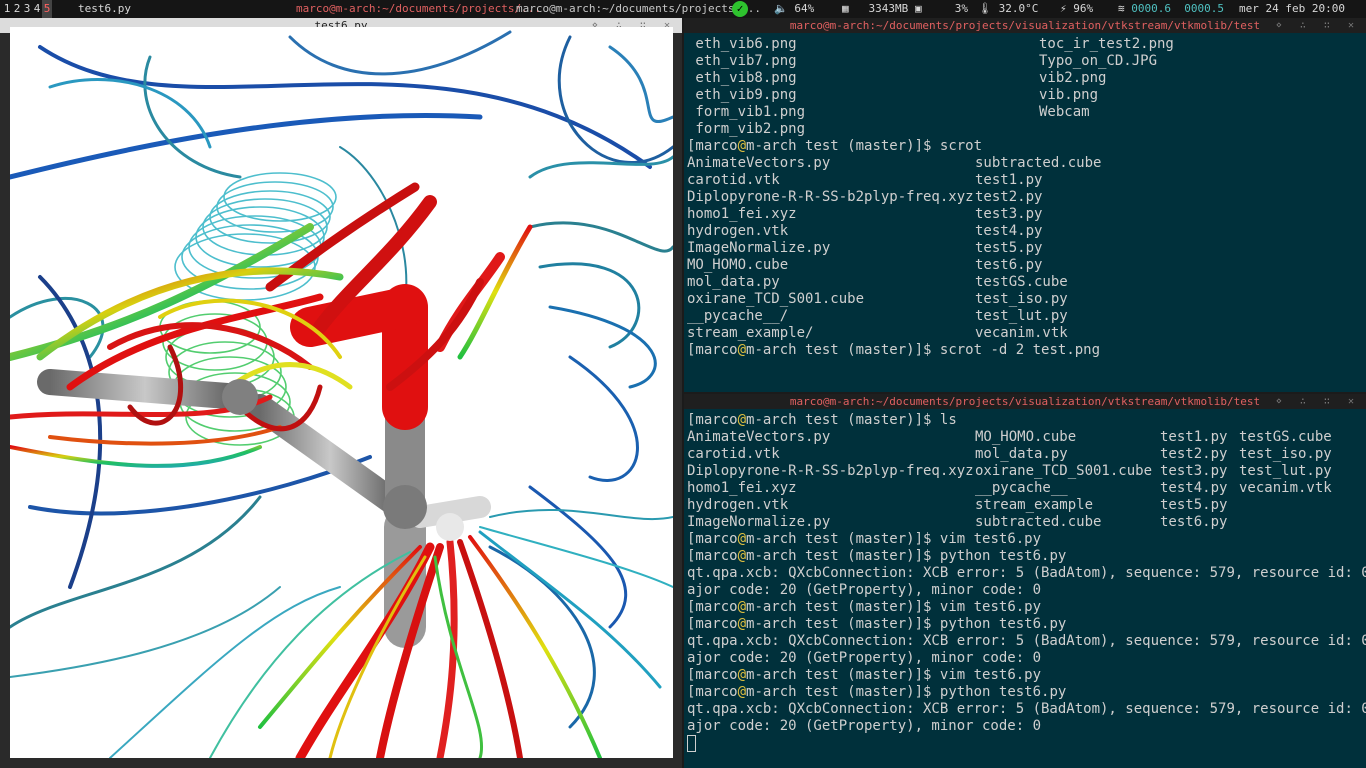 The image size is (1366, 768). I want to click on workspace-1: 1, so click(7, 9).